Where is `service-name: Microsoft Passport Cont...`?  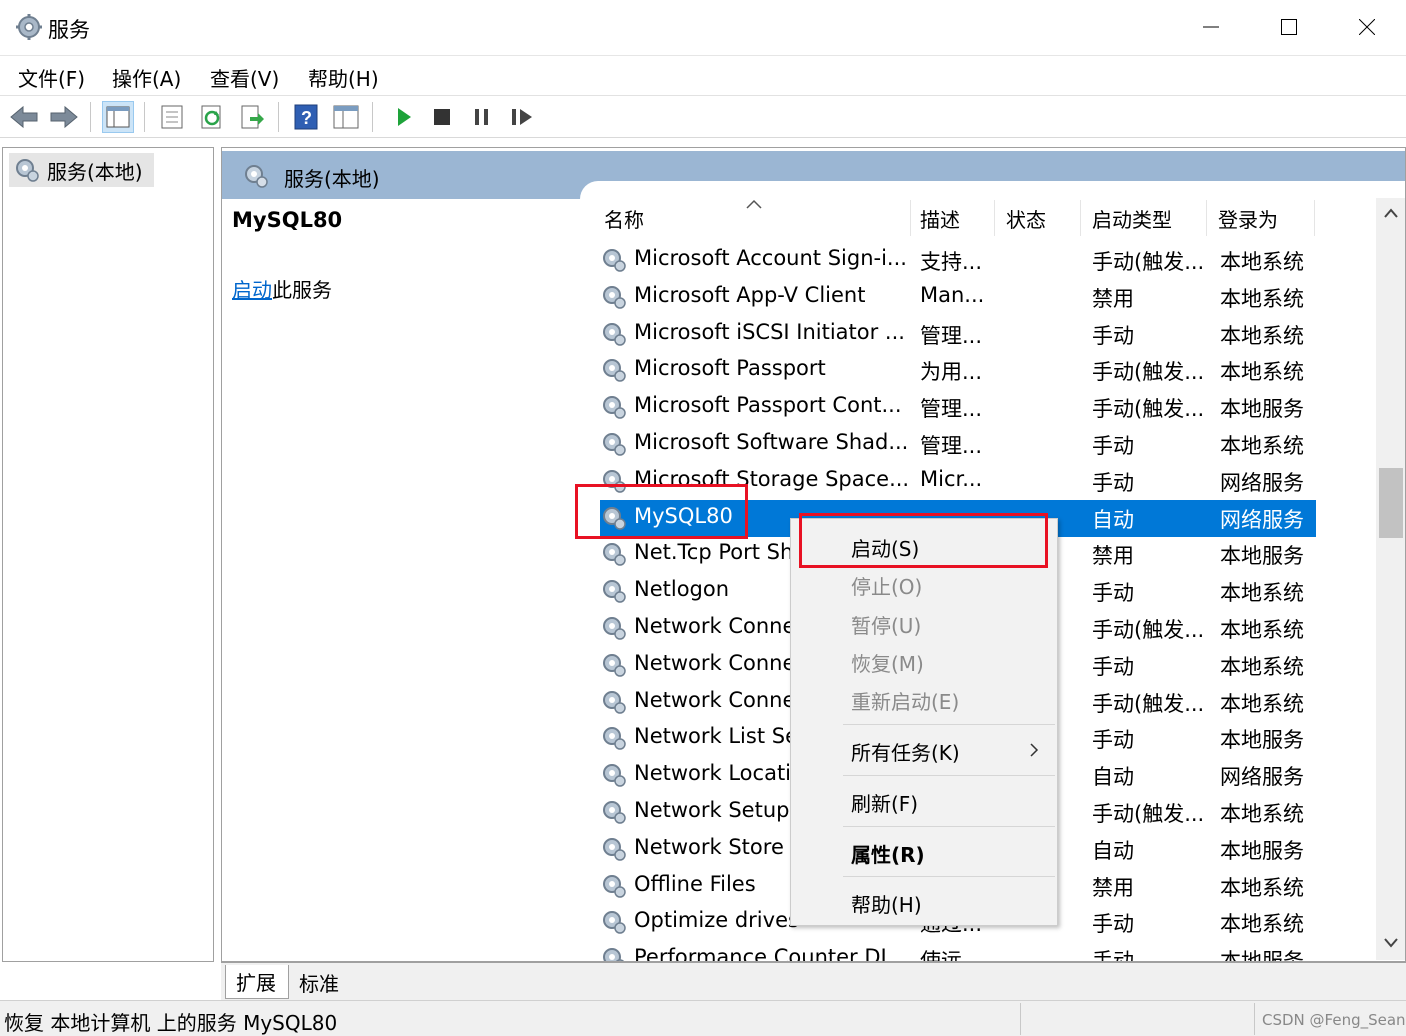 service-name: Microsoft Passport Cont... is located at coordinates (768, 405).